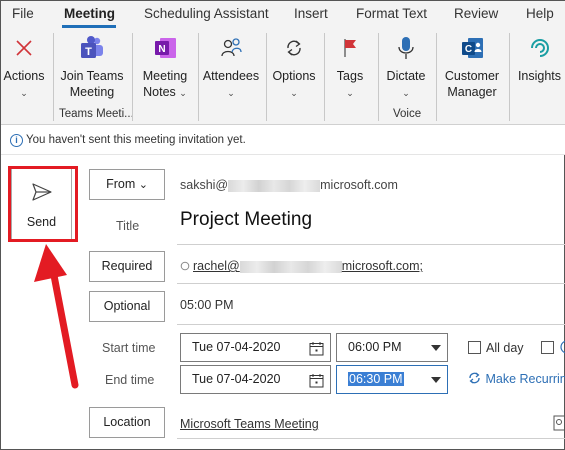  Describe the element at coordinates (56, 316) in the screenshot. I see `red-arrow-icon` at that location.